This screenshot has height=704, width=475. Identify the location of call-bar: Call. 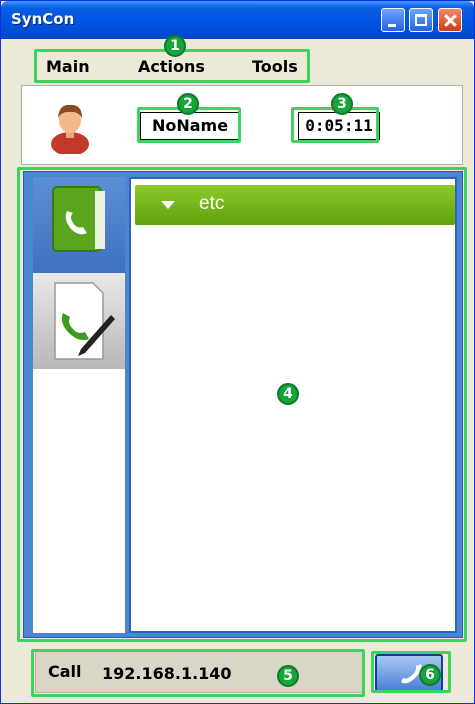
(243, 673).